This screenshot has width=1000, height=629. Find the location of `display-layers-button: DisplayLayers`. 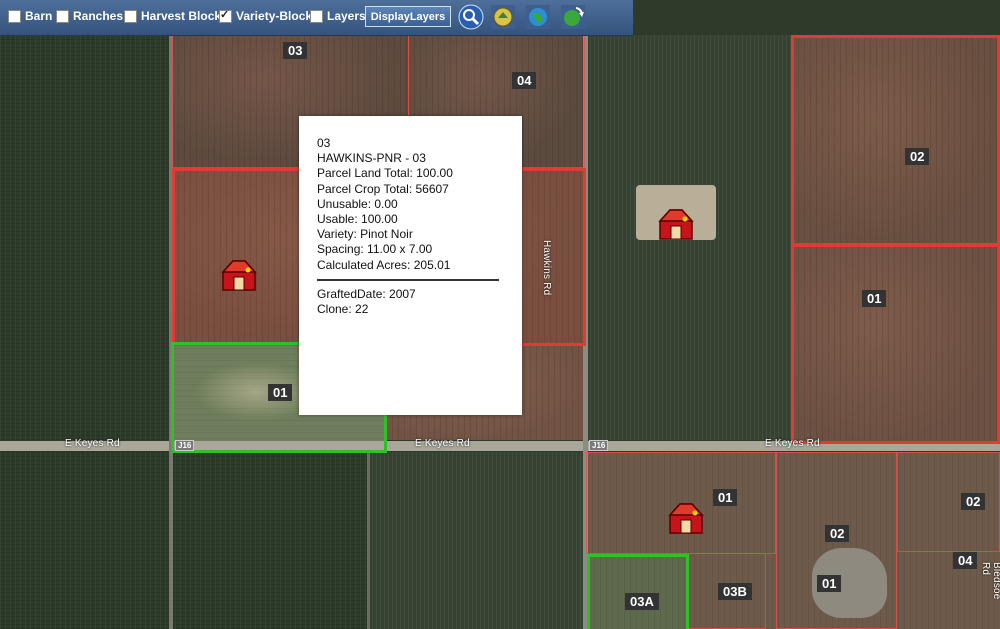

display-layers-button: DisplayLayers is located at coordinates (408, 16).